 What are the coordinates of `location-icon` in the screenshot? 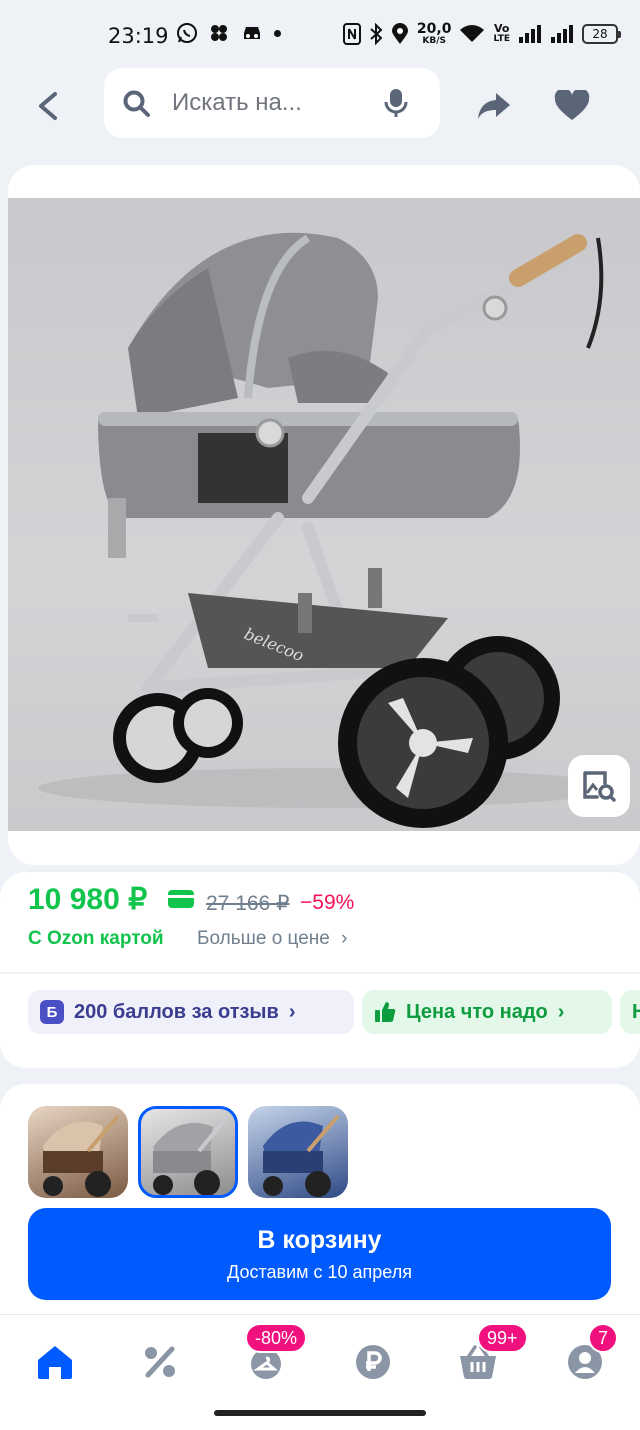 It's located at (399, 33).